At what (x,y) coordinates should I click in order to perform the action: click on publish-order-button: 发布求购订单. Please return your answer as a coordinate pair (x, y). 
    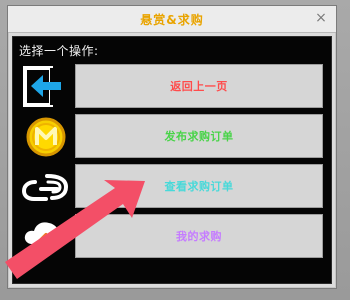
    Looking at the image, I should click on (199, 136).